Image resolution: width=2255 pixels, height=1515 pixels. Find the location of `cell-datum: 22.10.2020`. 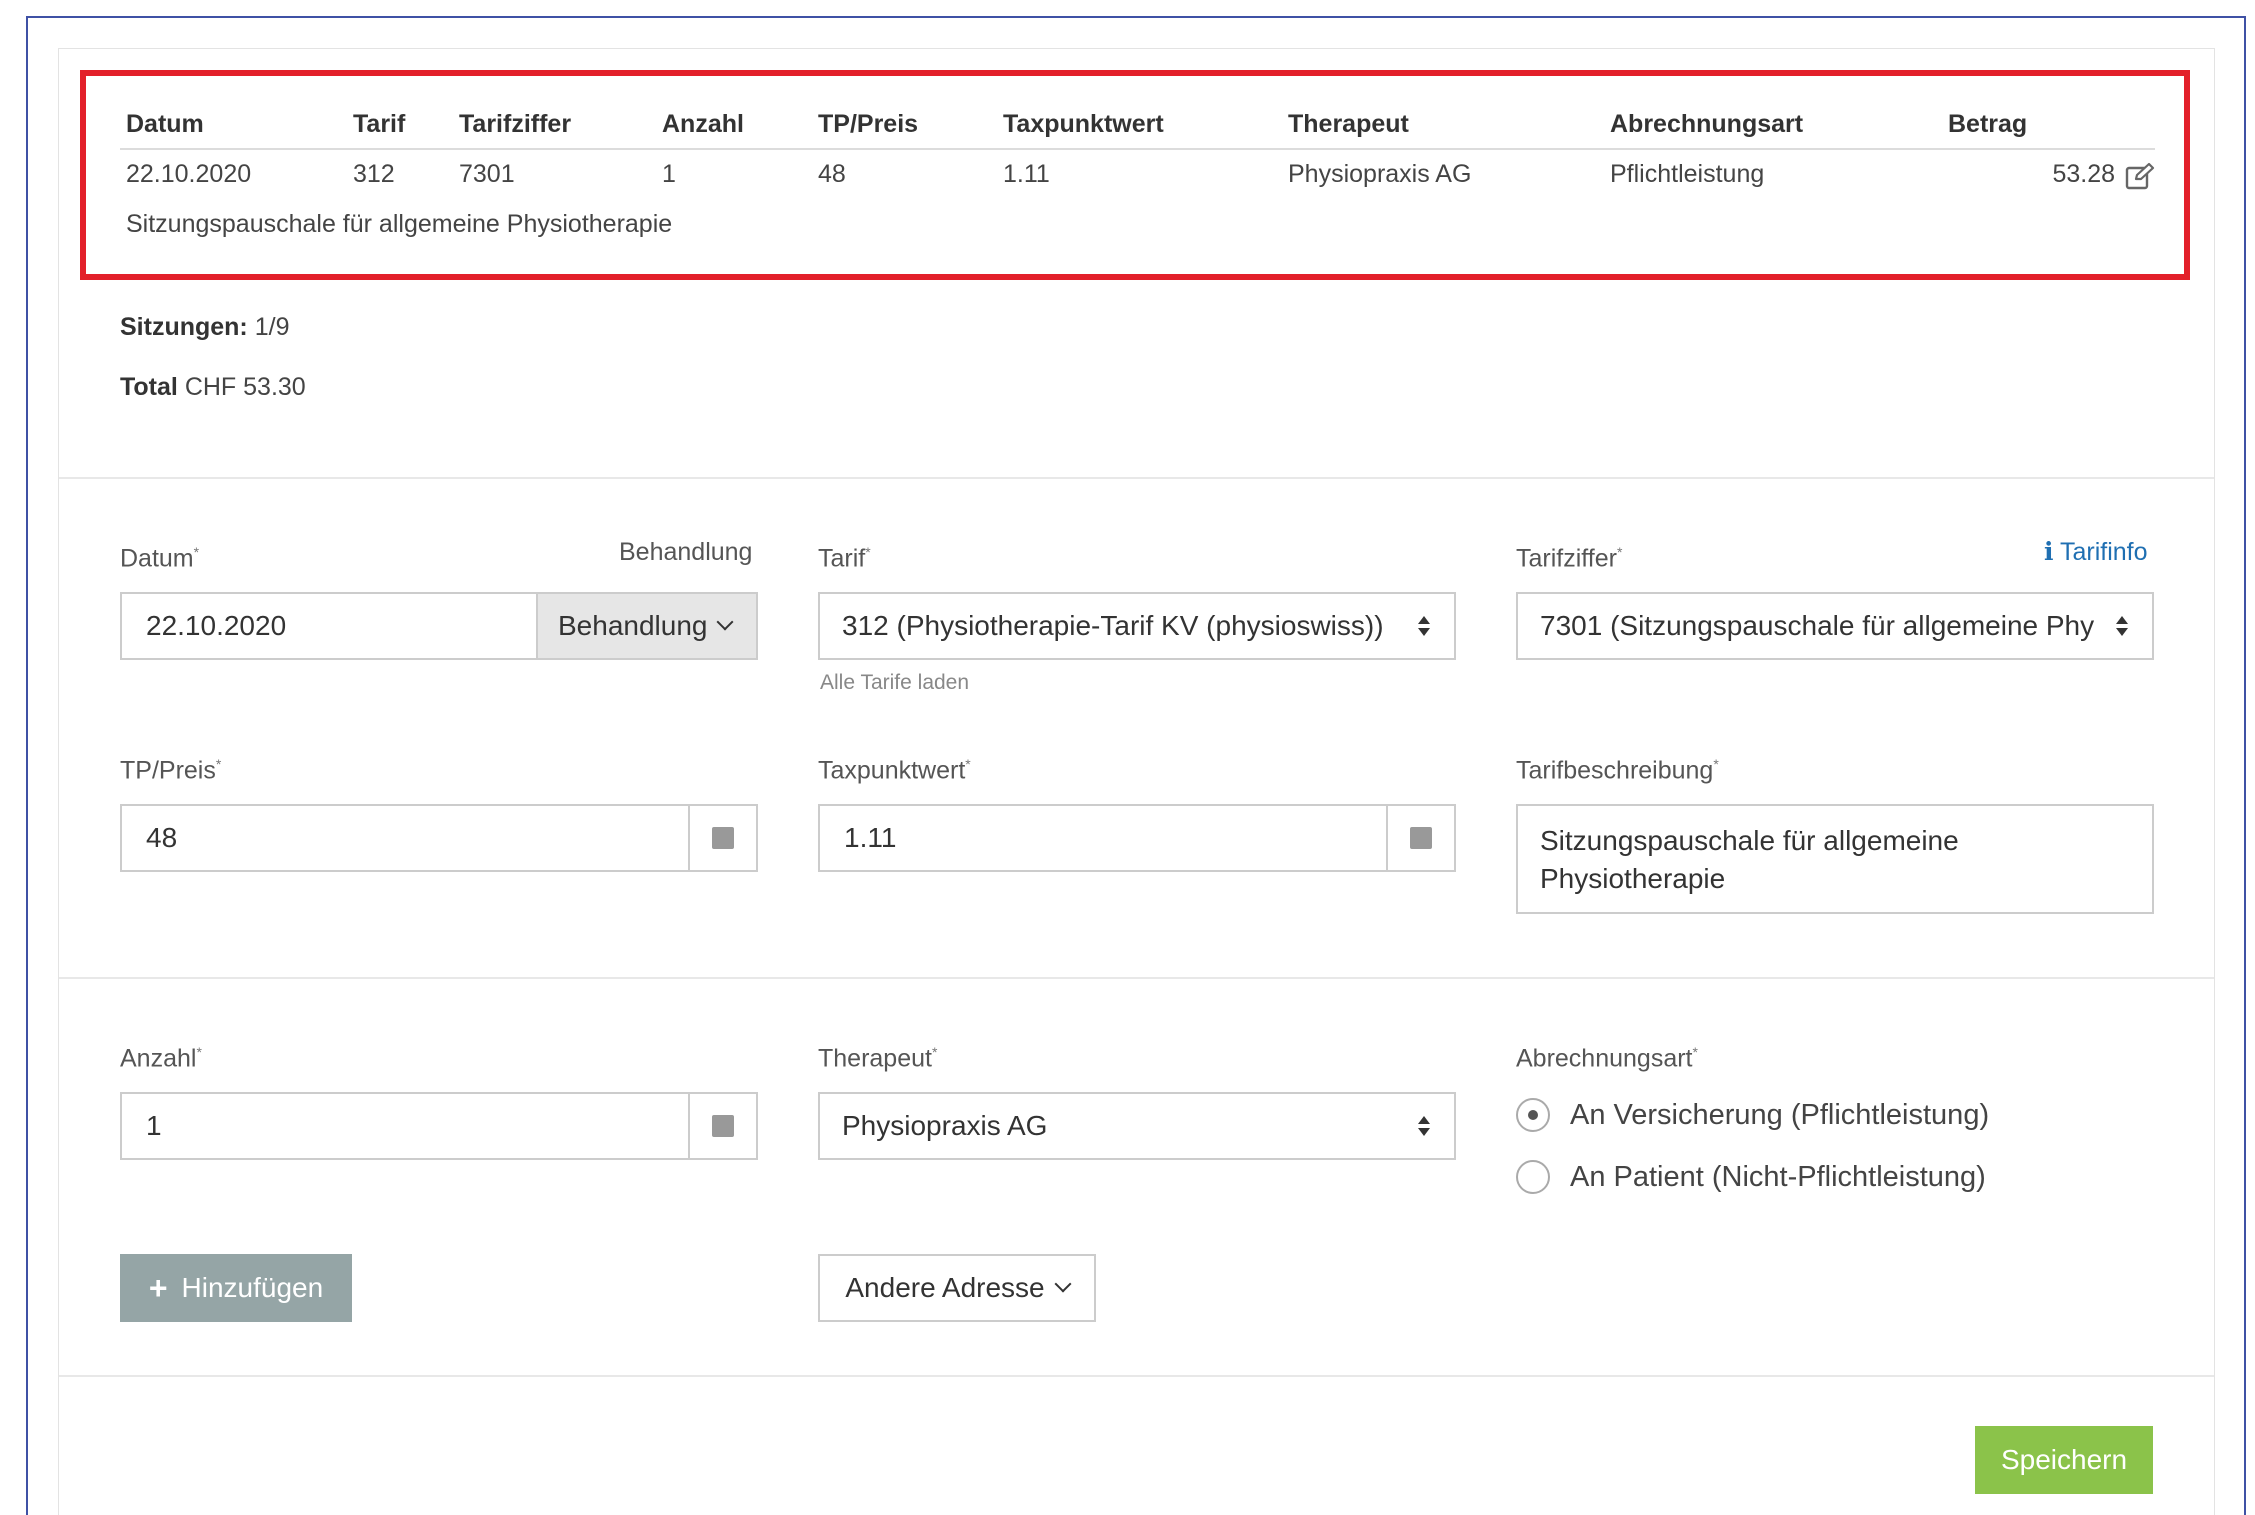

cell-datum: 22.10.2020 is located at coordinates (189, 174).